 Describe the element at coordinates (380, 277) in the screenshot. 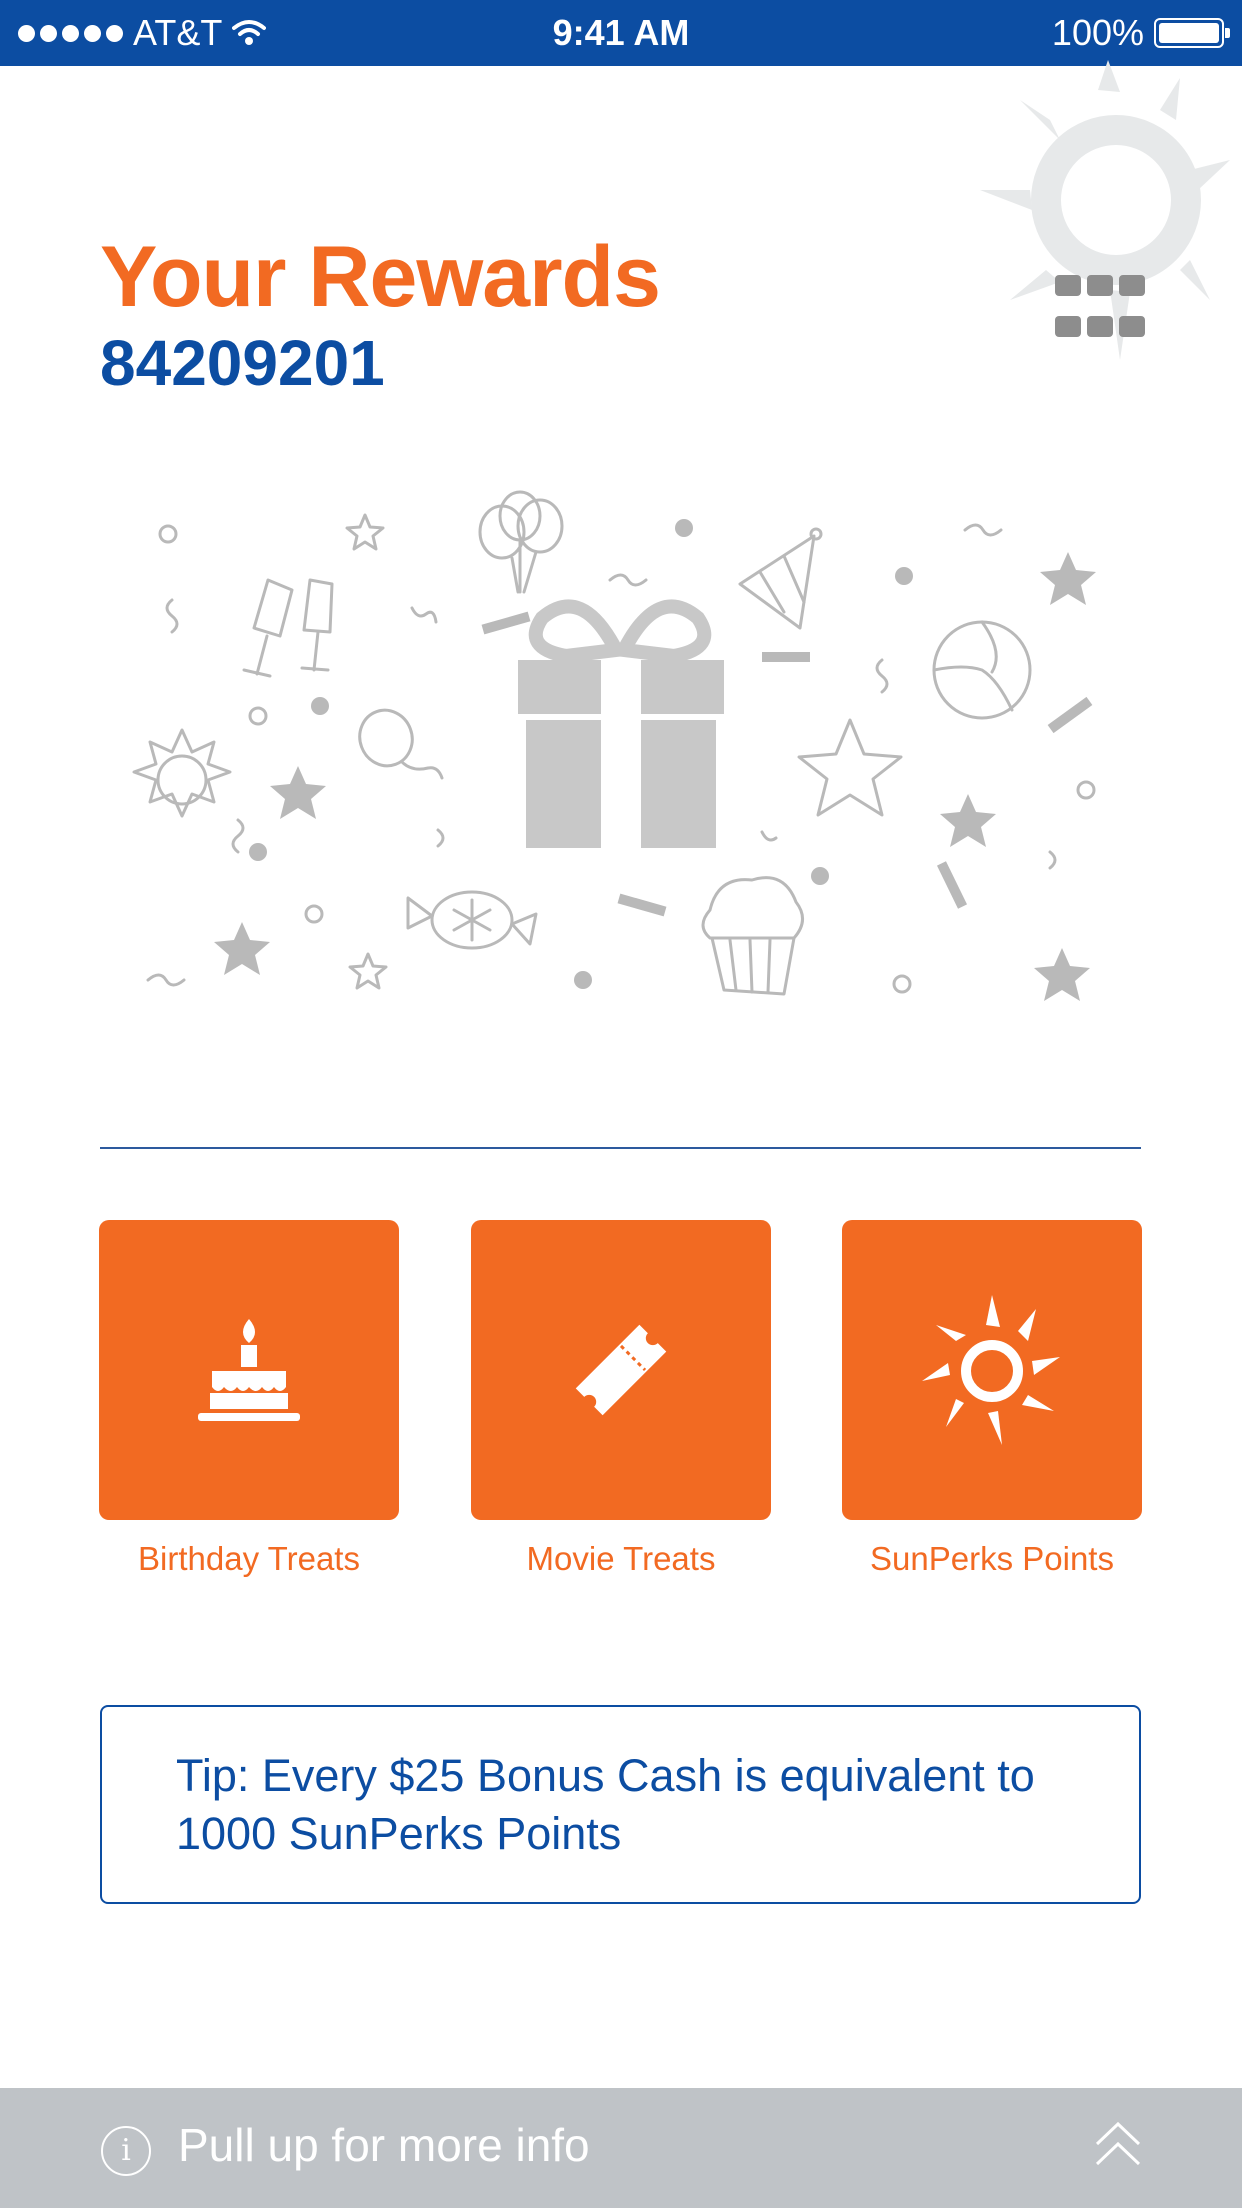

I see `page-title: Your Rewards` at that location.